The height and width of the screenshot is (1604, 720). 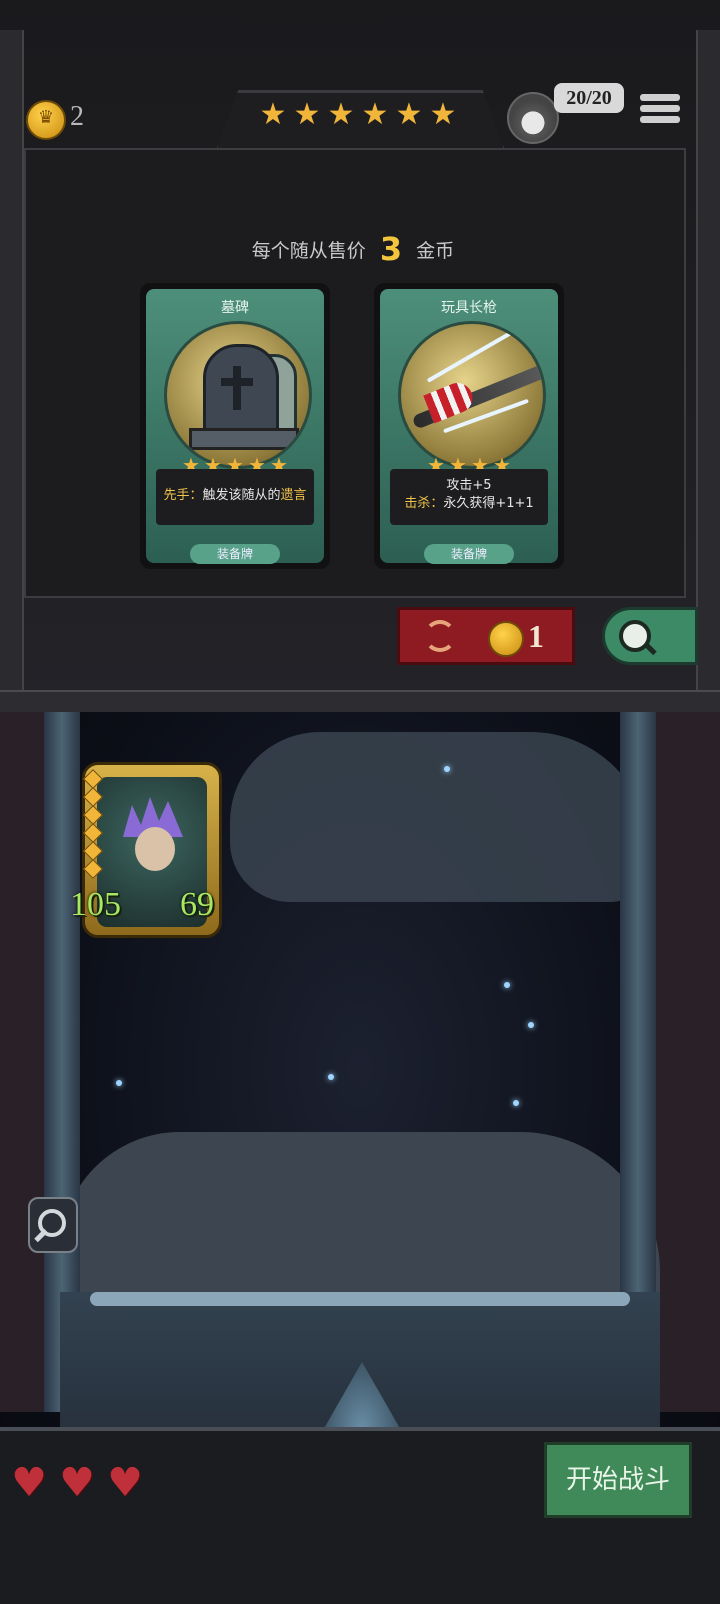 I want to click on card-title: 墓碑, so click(x=235, y=308).